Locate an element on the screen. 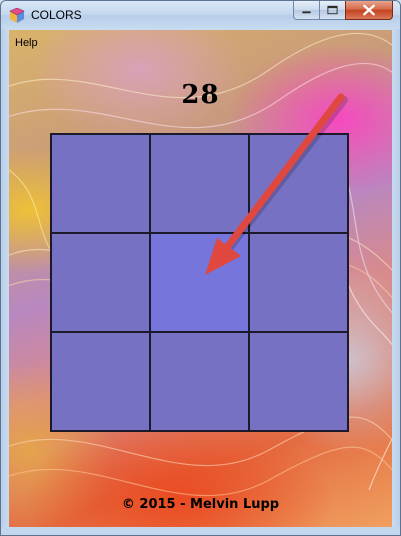 Image resolution: width=401 pixels, height=536 pixels. minimize-icon is located at coordinates (306, 12).